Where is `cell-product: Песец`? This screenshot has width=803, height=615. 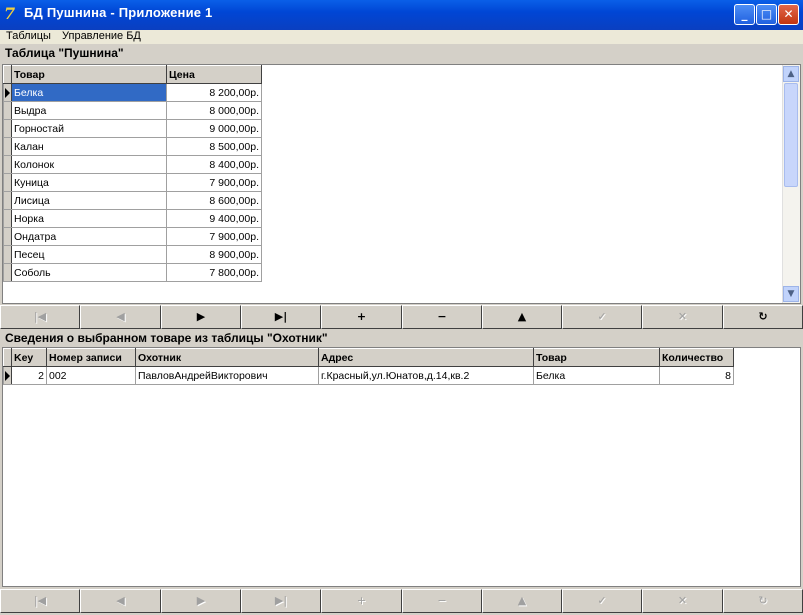 cell-product: Песец is located at coordinates (89, 254).